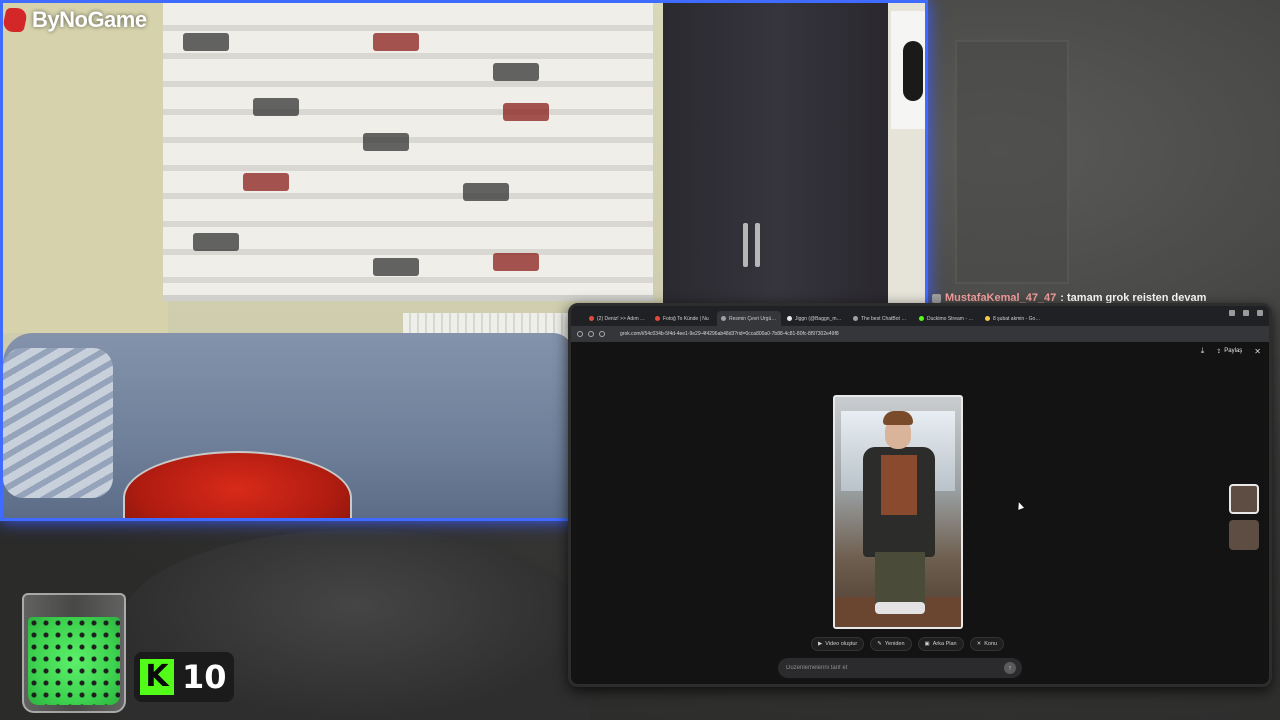 The height and width of the screenshot is (720, 1280). What do you see at coordinates (908, 70) in the screenshot?
I see `poster` at bounding box center [908, 70].